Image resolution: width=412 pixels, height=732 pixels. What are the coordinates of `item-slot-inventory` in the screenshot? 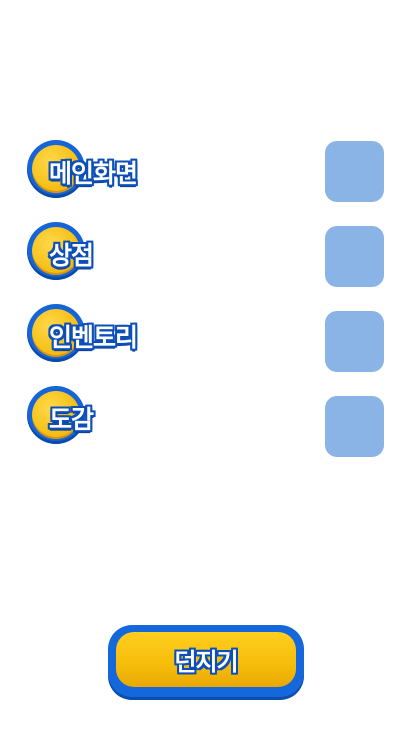 It's located at (354, 341).